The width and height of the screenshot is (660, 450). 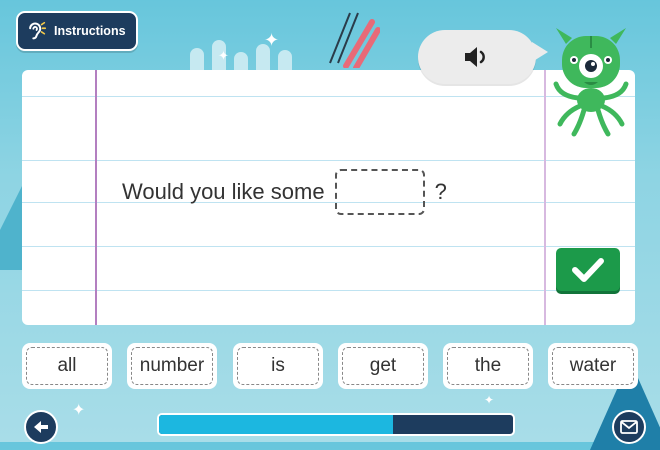 I want to click on word-tile-label: all, so click(x=67, y=365).